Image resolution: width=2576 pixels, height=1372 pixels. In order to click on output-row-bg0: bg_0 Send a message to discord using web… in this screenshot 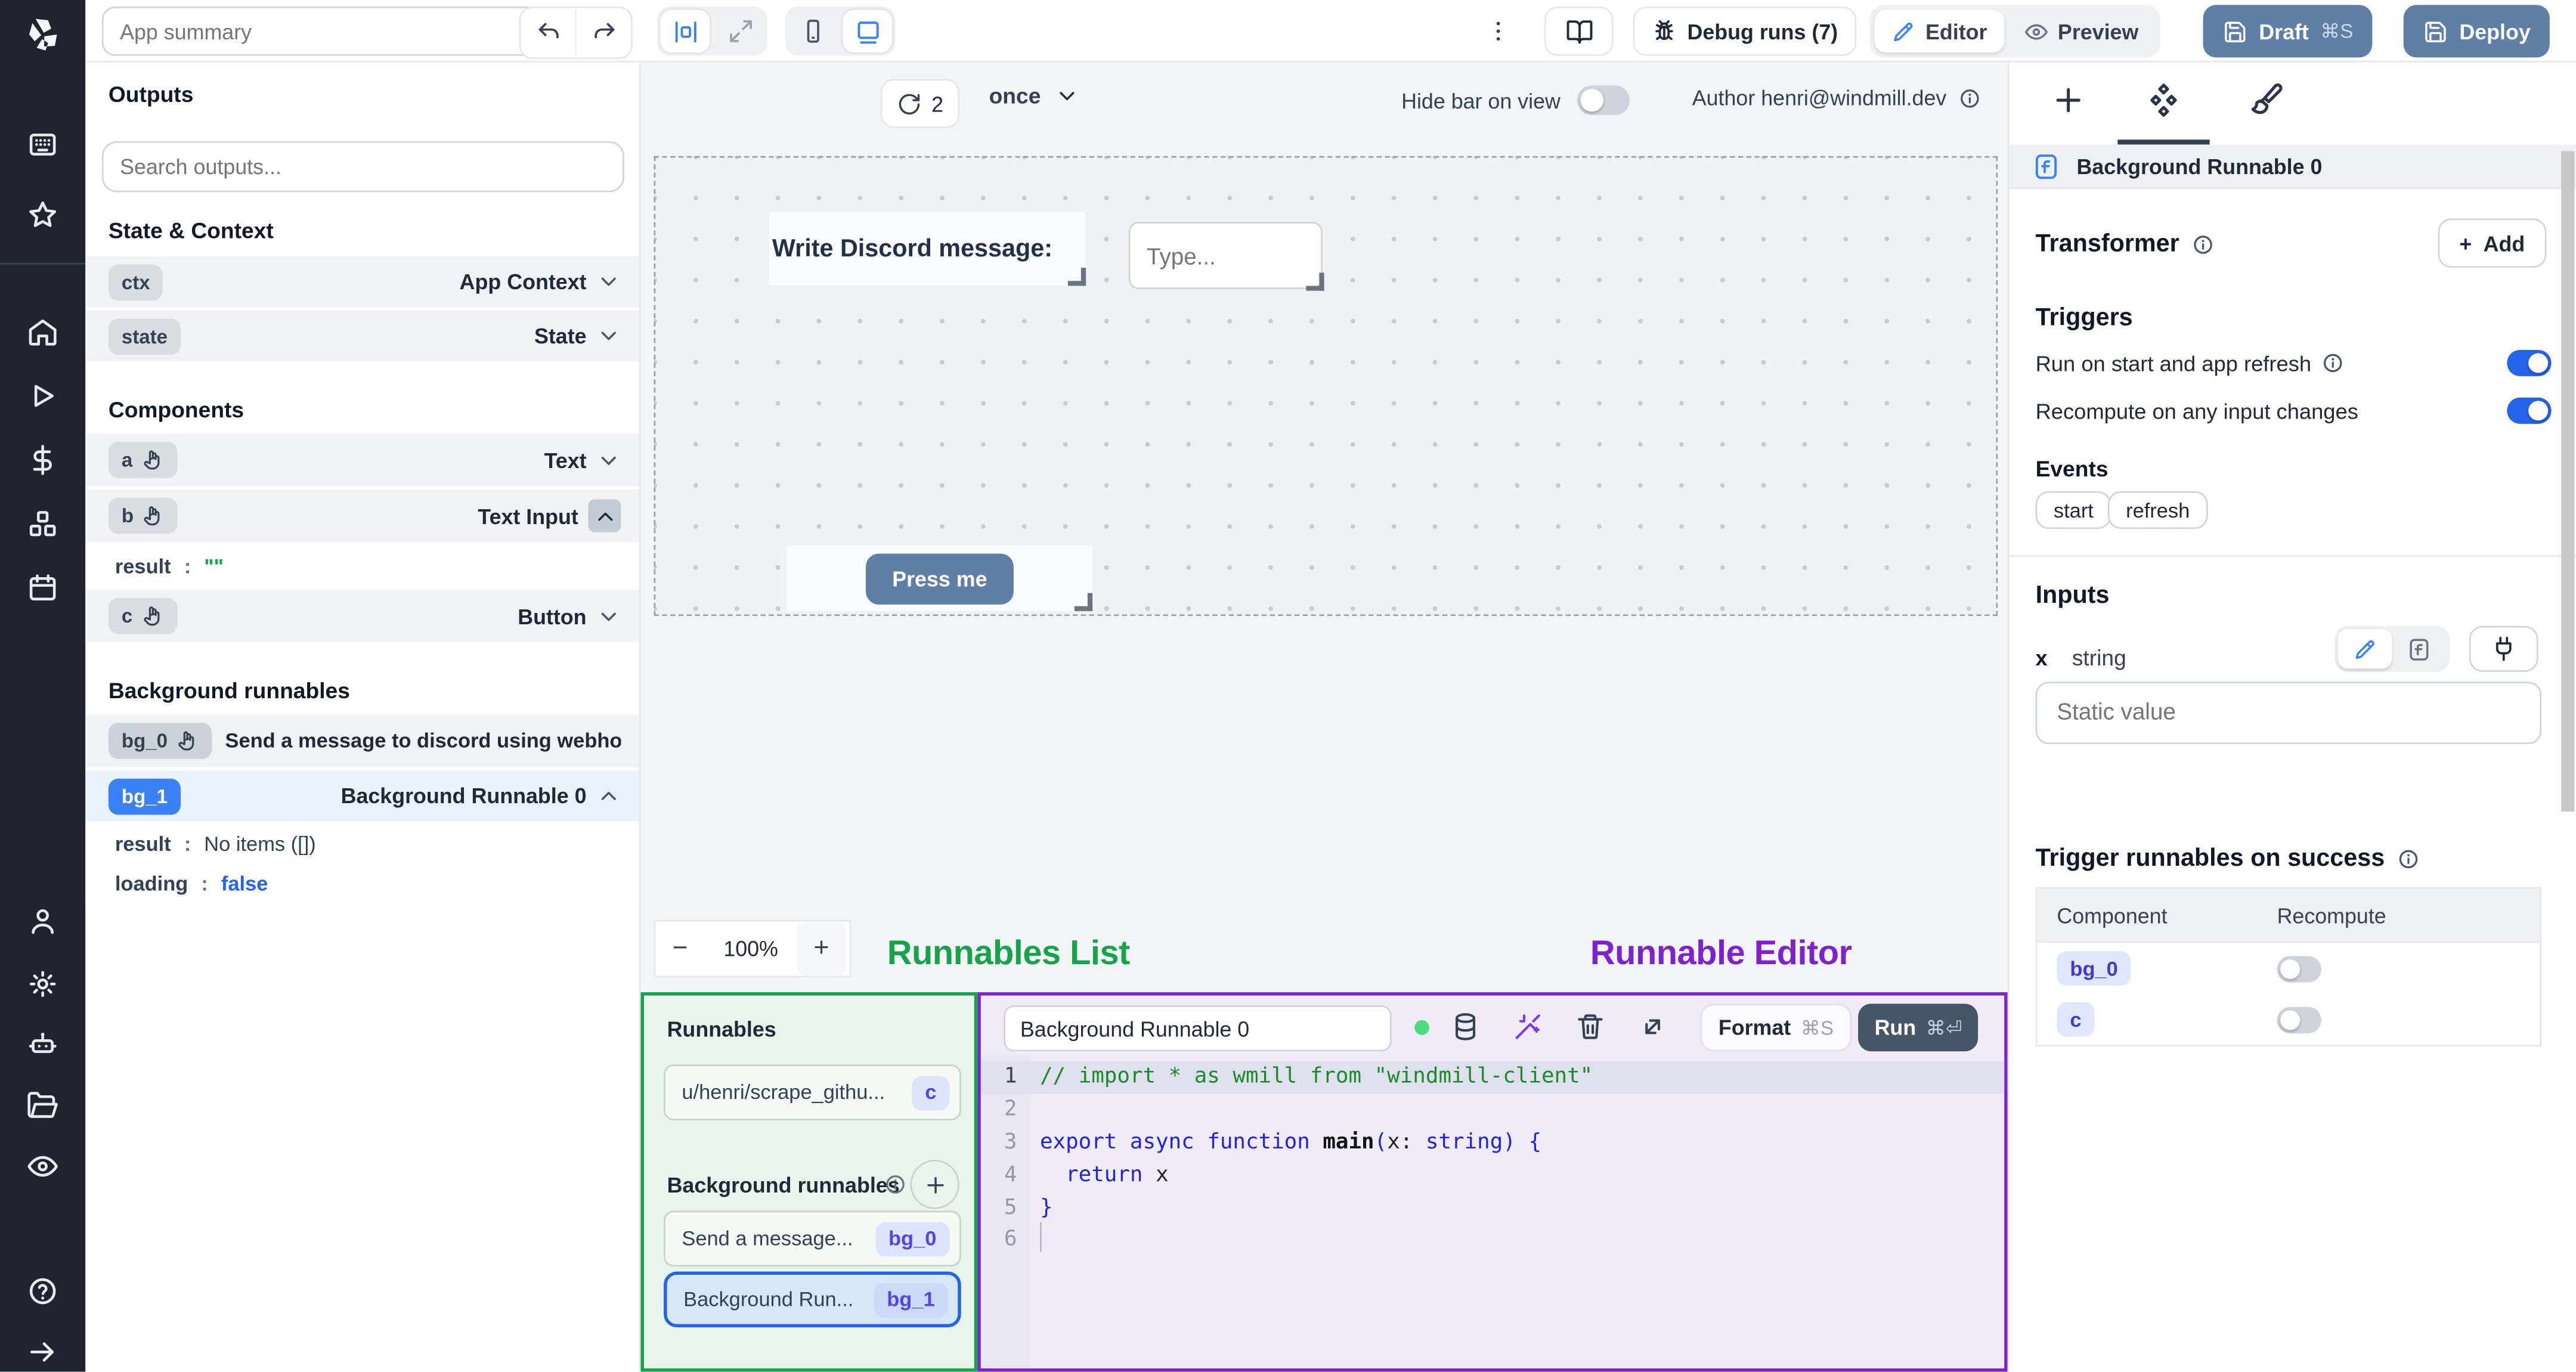, I will do `click(362, 740)`.